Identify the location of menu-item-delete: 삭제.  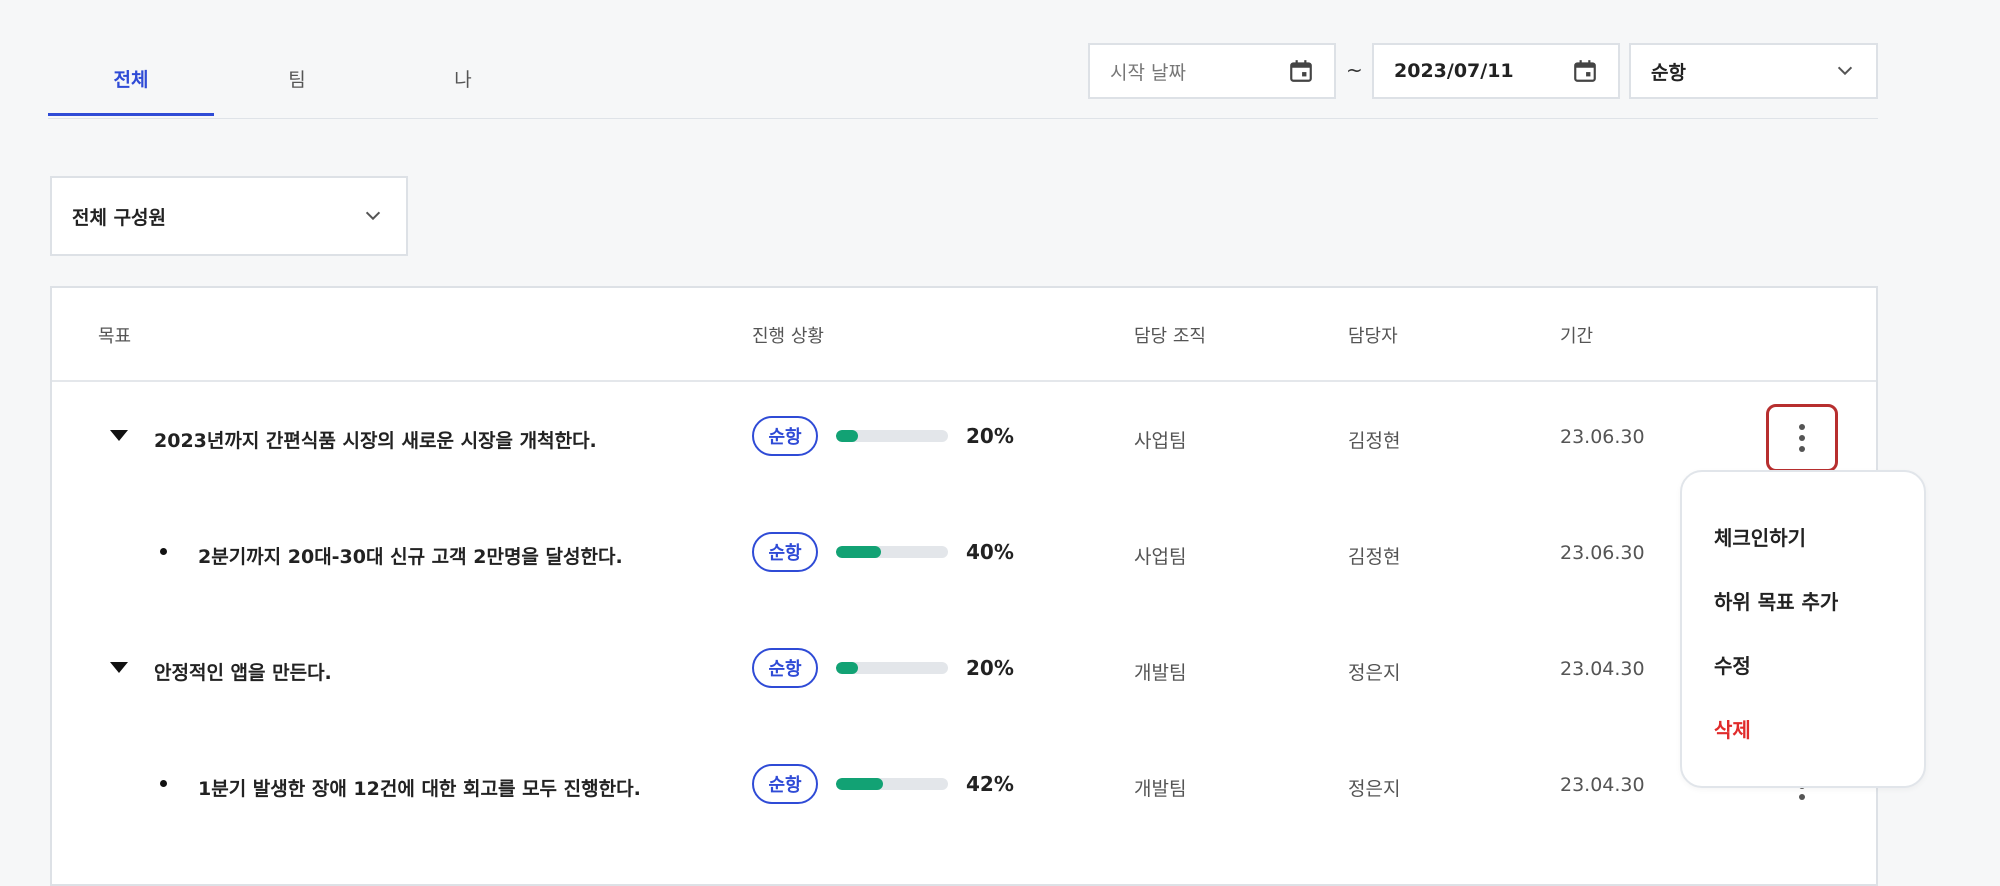
(1732, 728).